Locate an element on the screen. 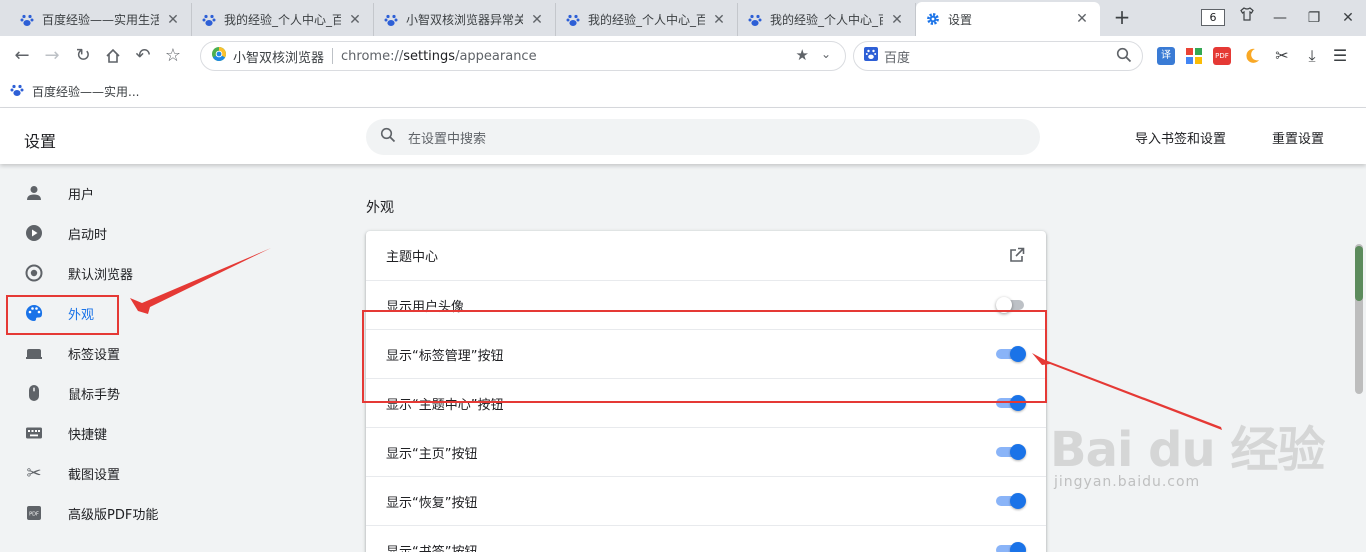  sidebar-item-default-browser: 默认浏览器 is located at coordinates (125, 273).